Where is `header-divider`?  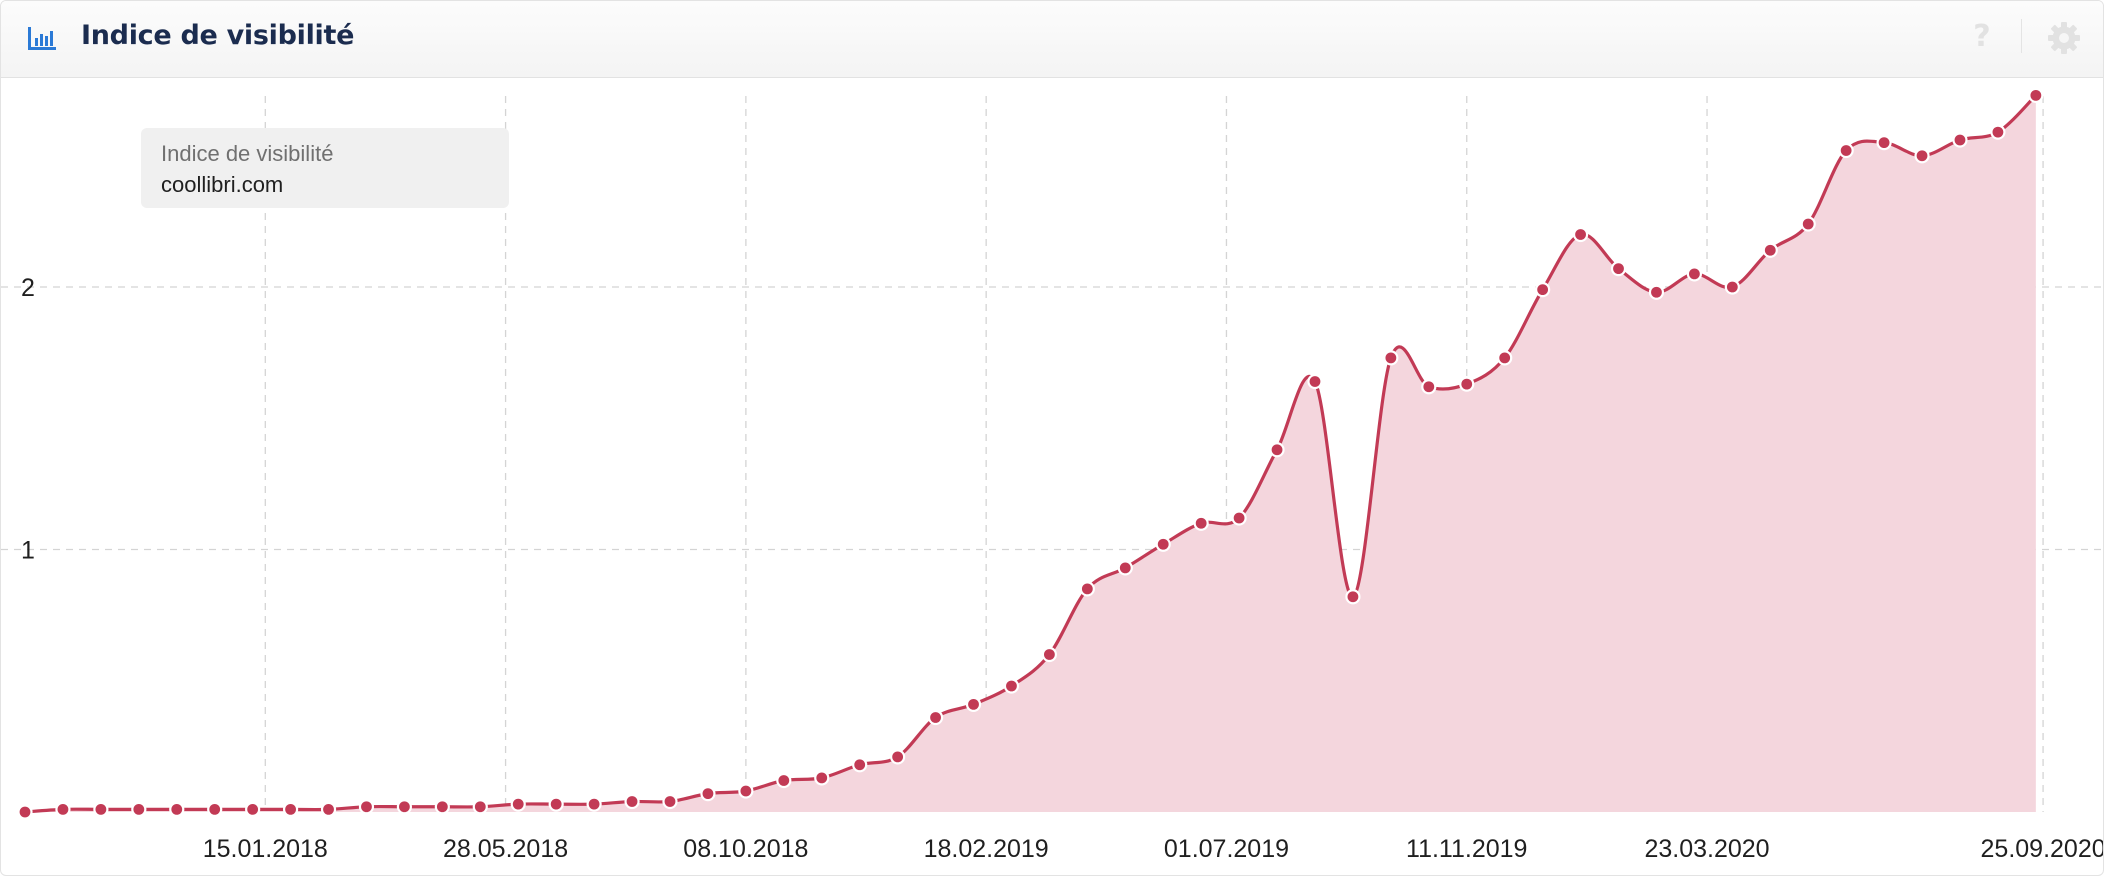 header-divider is located at coordinates (2021, 36).